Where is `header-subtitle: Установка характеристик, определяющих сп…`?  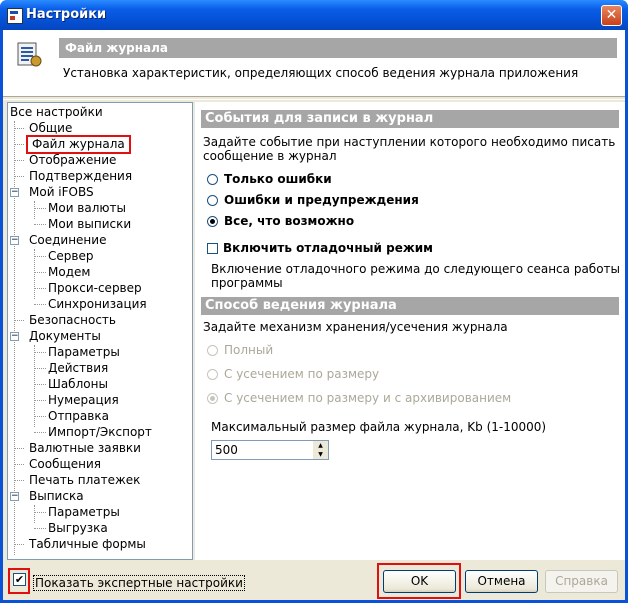
header-subtitle: Установка характеристик, определяющих сп… is located at coordinates (321, 73).